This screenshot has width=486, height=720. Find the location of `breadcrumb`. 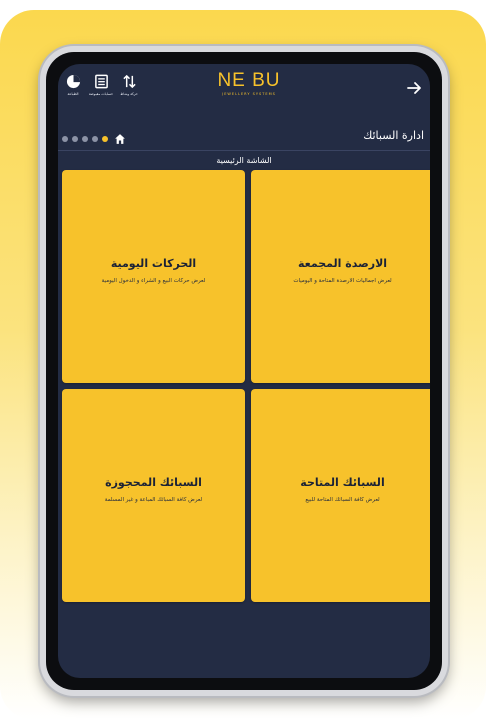

breadcrumb is located at coordinates (94, 139).